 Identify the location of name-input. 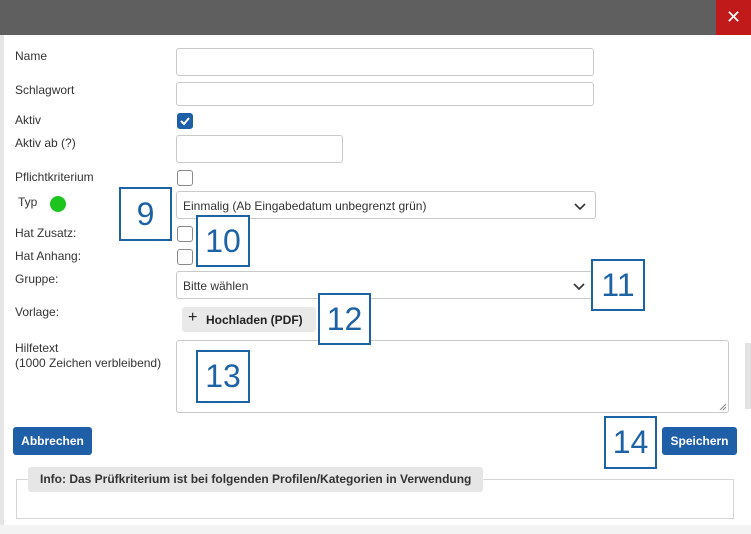
(385, 62).